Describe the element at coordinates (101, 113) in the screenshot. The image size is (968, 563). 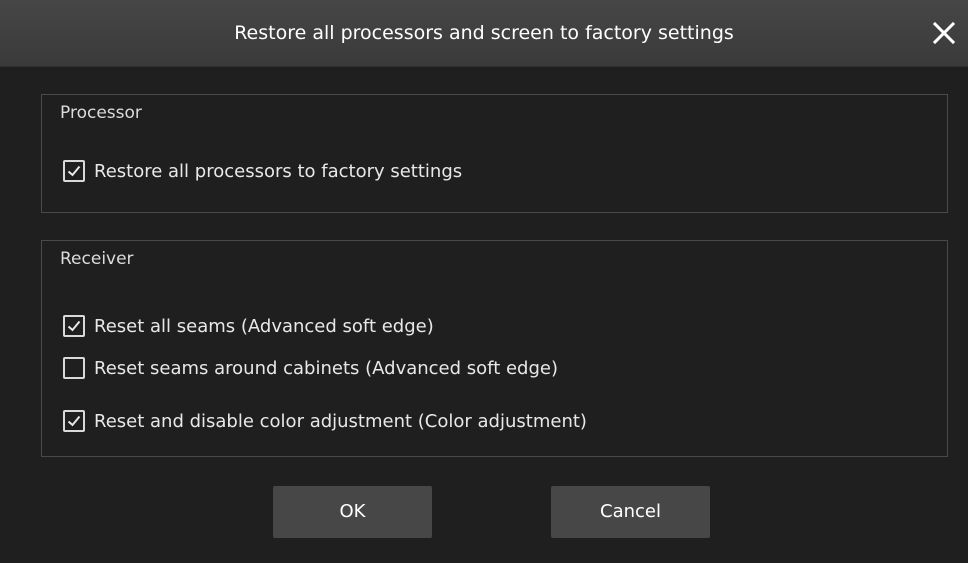
I see `processor-group-title: Processor` at that location.